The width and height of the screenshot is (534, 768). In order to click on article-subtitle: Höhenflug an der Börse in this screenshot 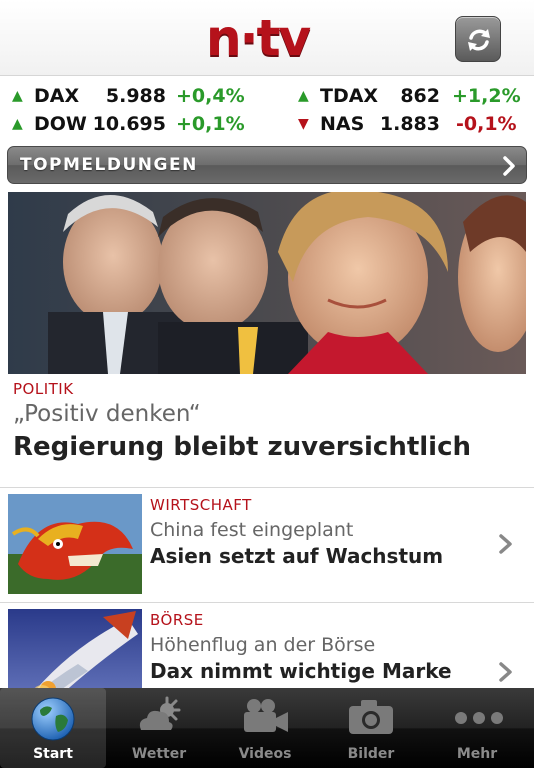, I will do `click(263, 645)`.